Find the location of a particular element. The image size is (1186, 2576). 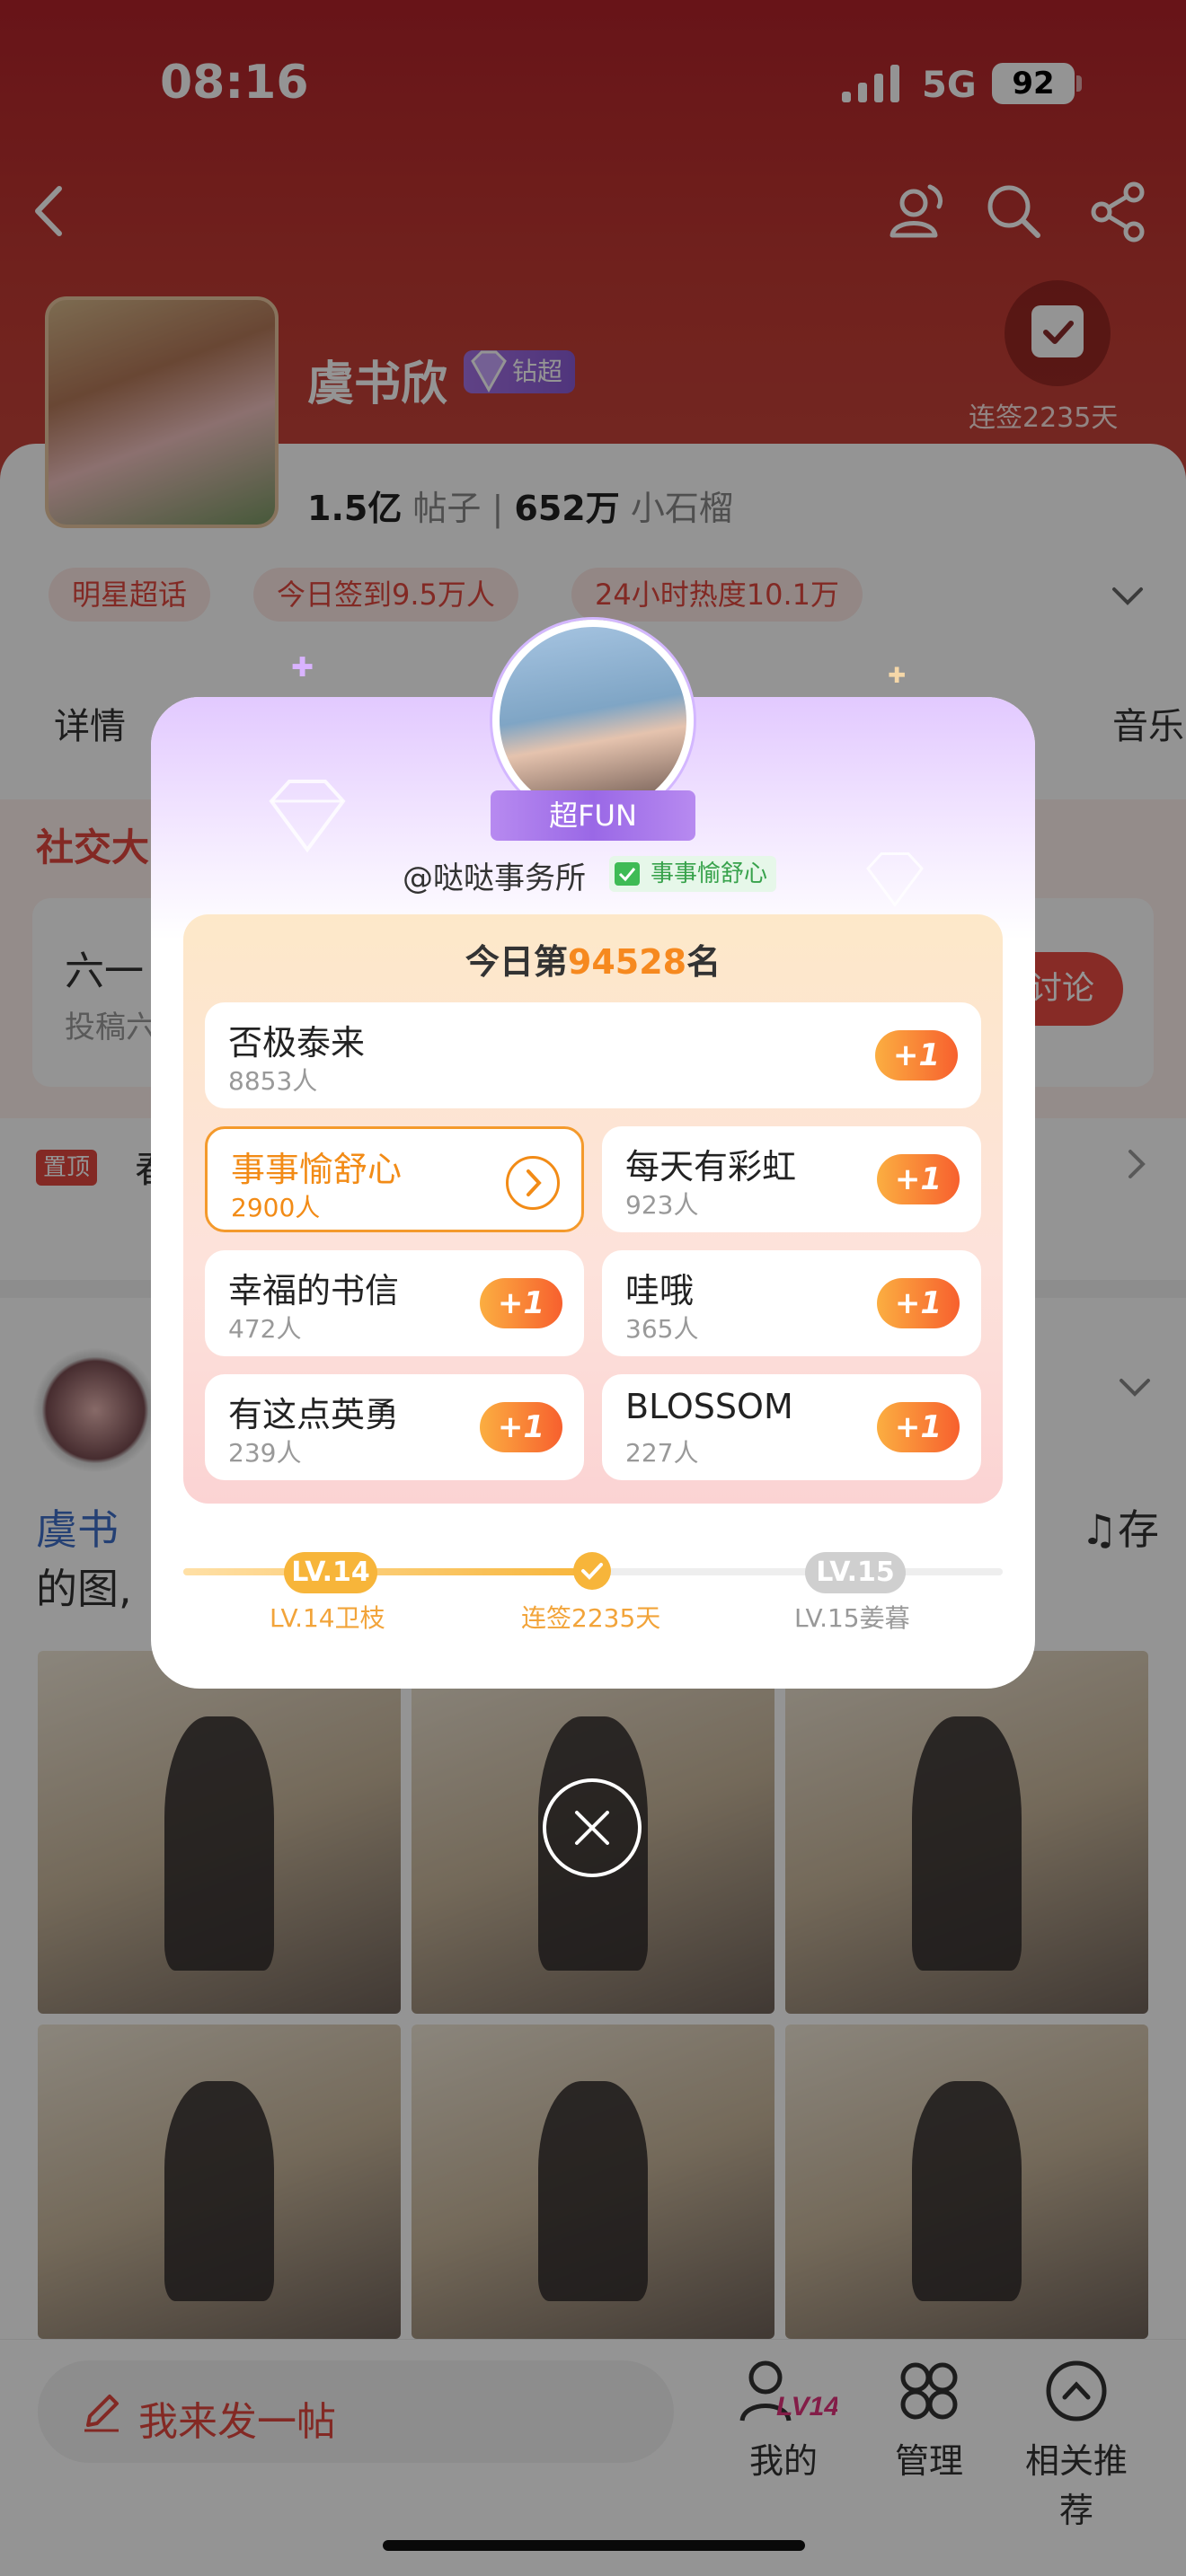

mood-count: 365人 is located at coordinates (662, 1329).